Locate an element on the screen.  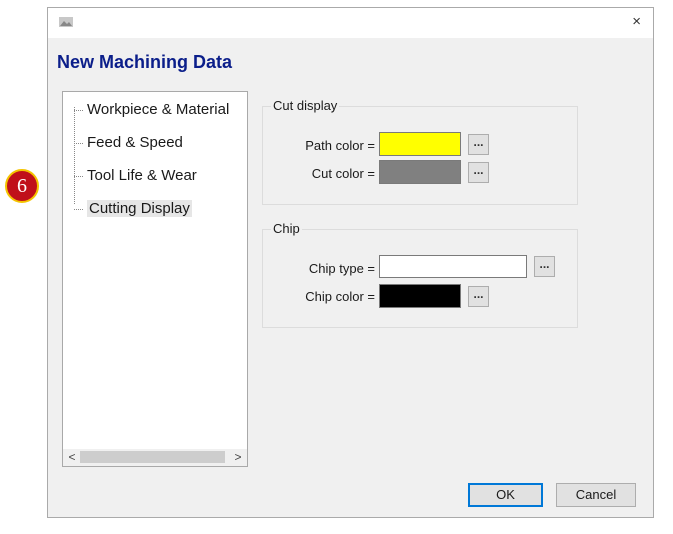
tree-item-tool-life-wear: Tool Life & Wear is located at coordinates (130, 176).